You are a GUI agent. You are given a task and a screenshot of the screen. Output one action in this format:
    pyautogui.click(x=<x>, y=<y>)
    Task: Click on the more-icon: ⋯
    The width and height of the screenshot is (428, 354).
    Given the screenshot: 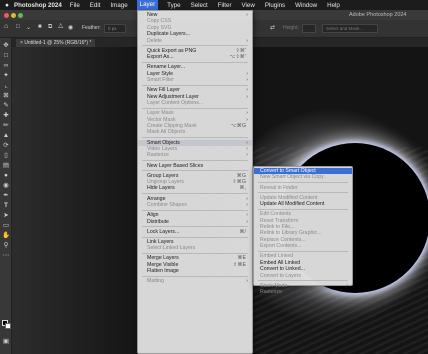 What is the action you would take?
    pyautogui.click(x=6, y=256)
    